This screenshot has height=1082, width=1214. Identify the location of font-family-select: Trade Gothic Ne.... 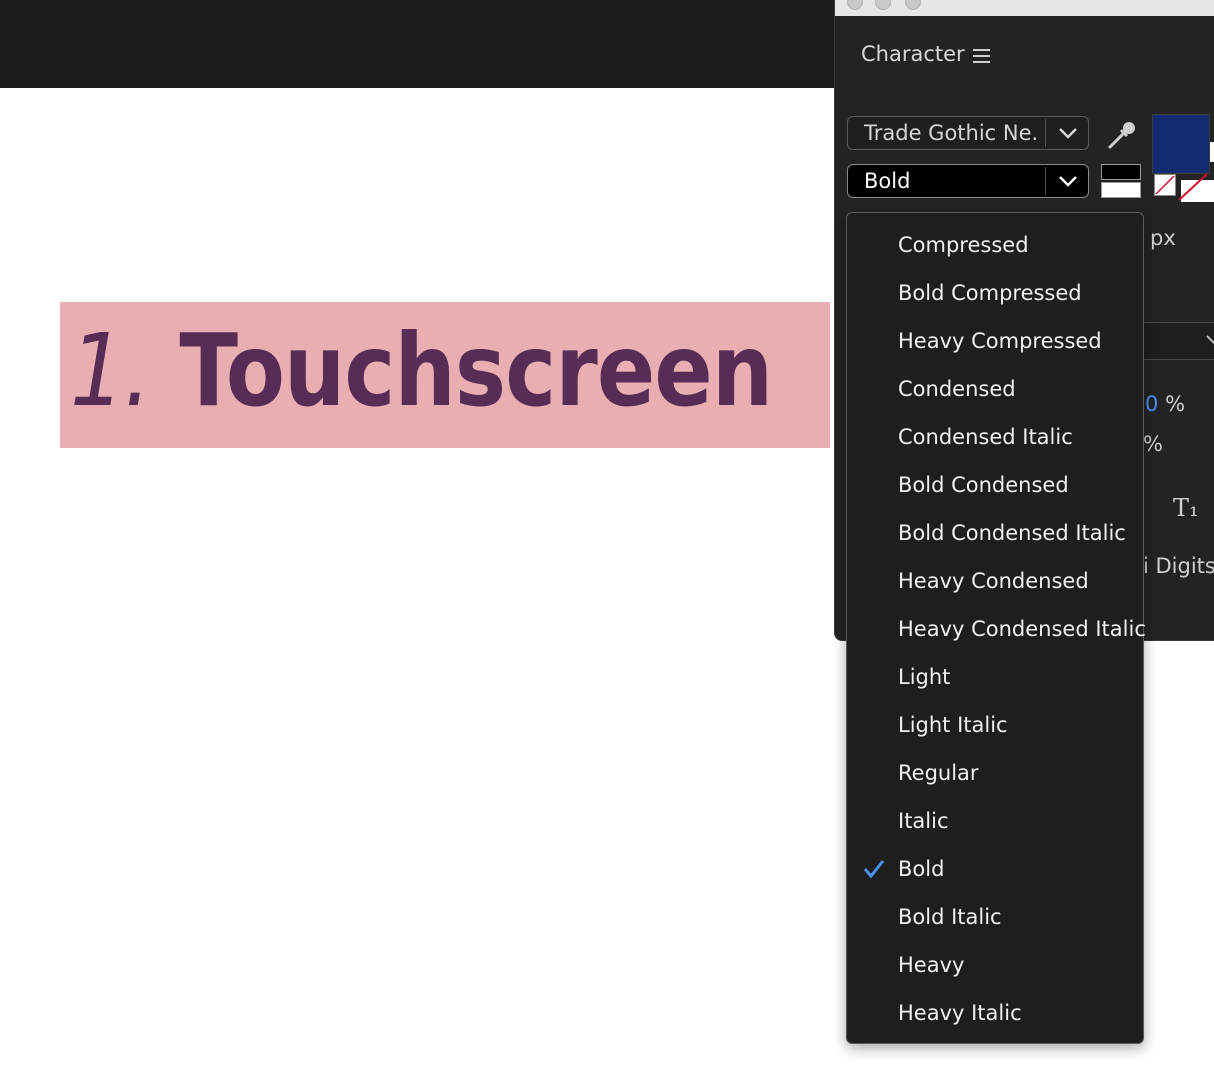
(968, 133).